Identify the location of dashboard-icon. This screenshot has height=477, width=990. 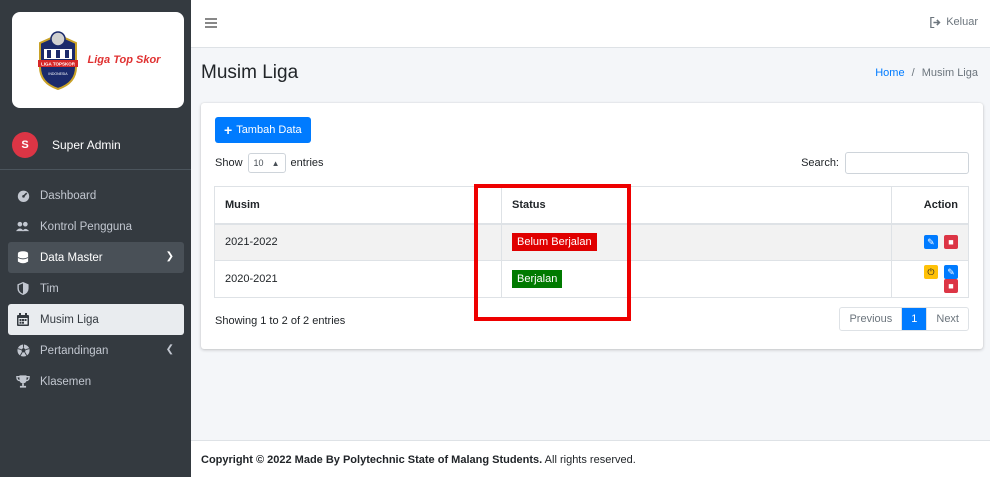
(23, 196).